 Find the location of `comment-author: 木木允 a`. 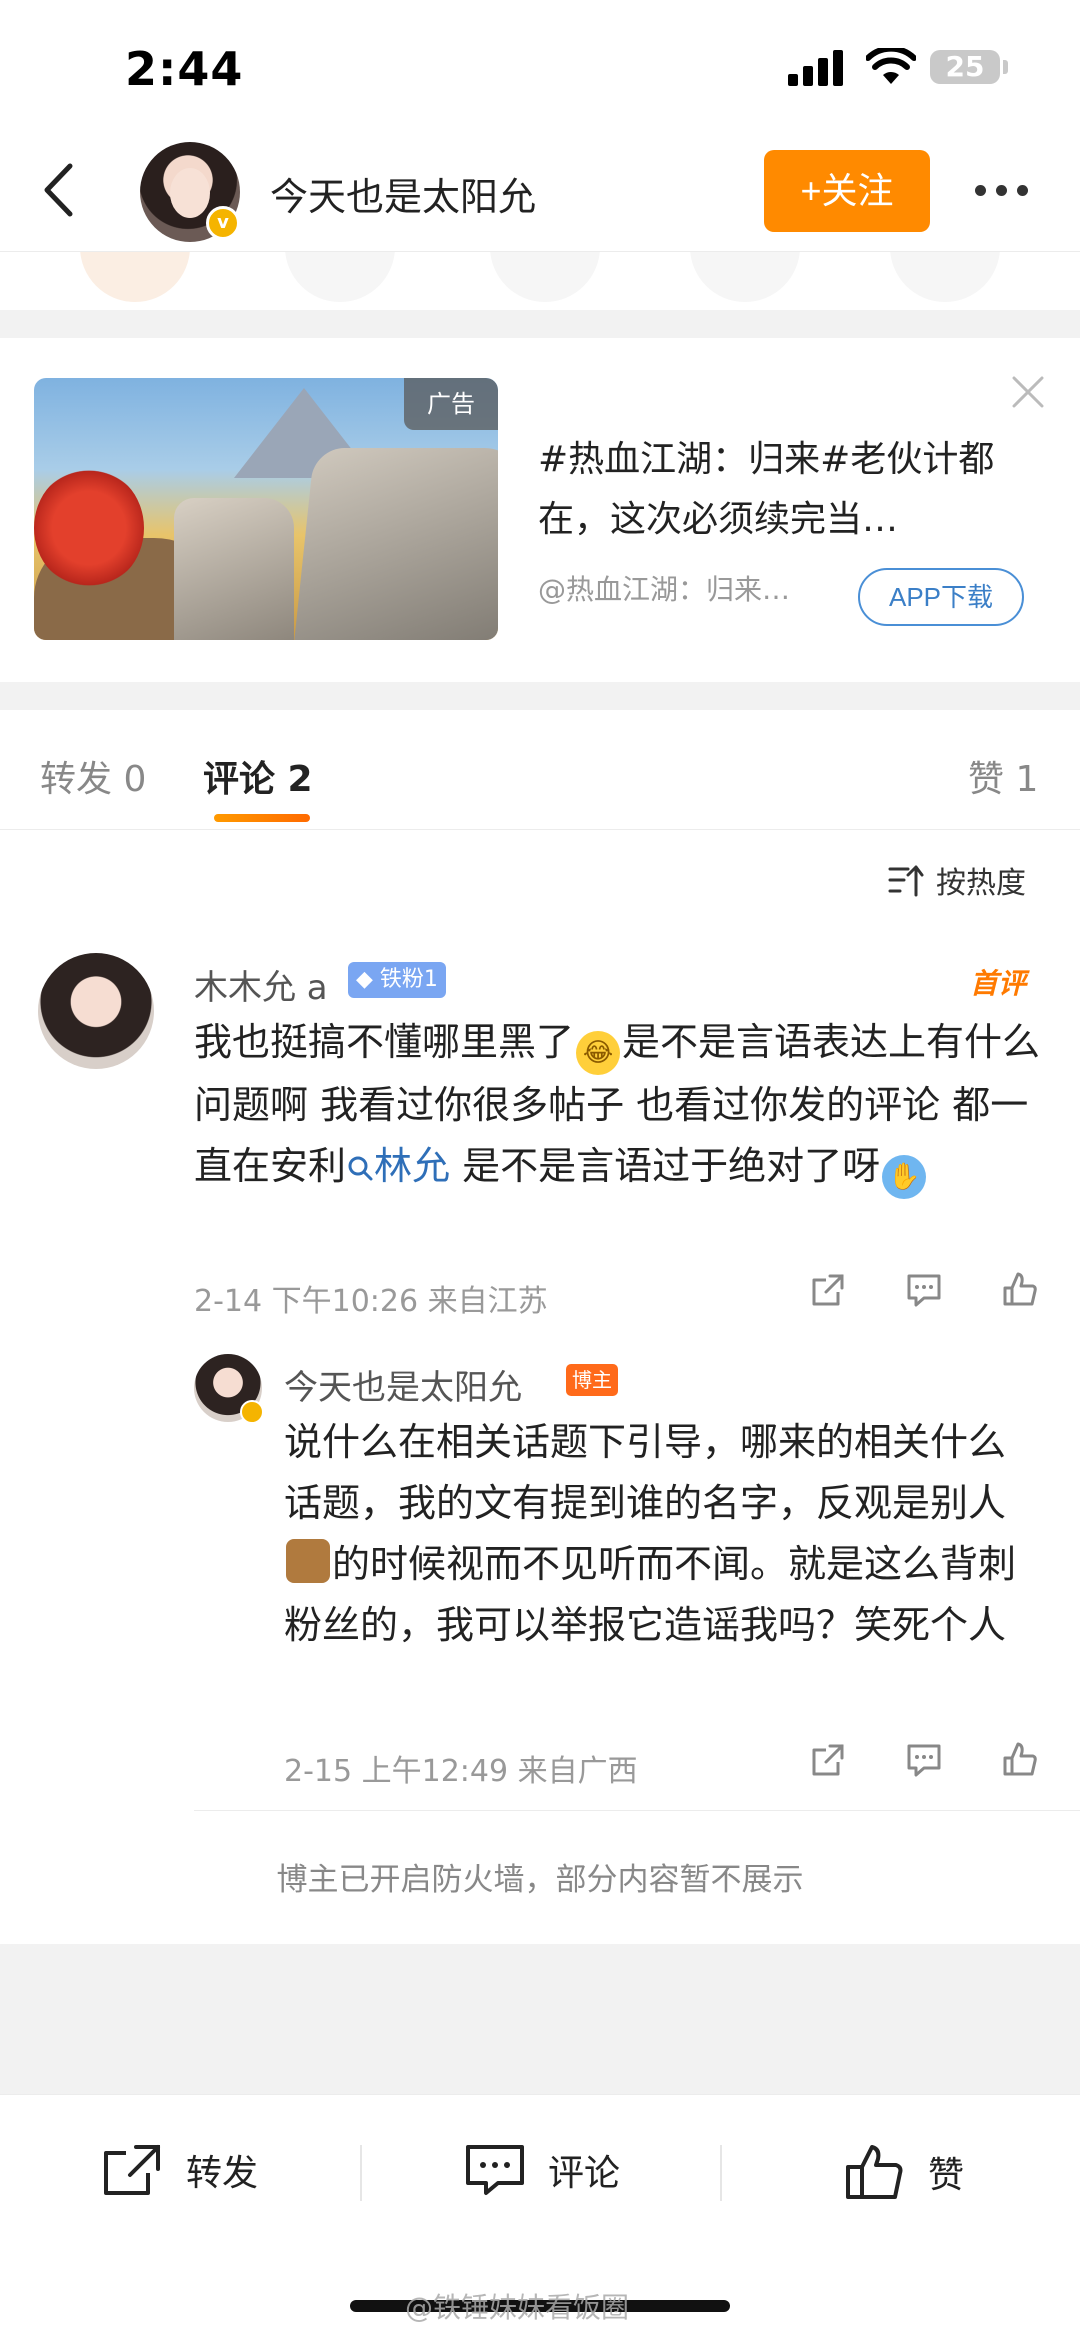

comment-author: 木木允 a is located at coordinates (261, 984).